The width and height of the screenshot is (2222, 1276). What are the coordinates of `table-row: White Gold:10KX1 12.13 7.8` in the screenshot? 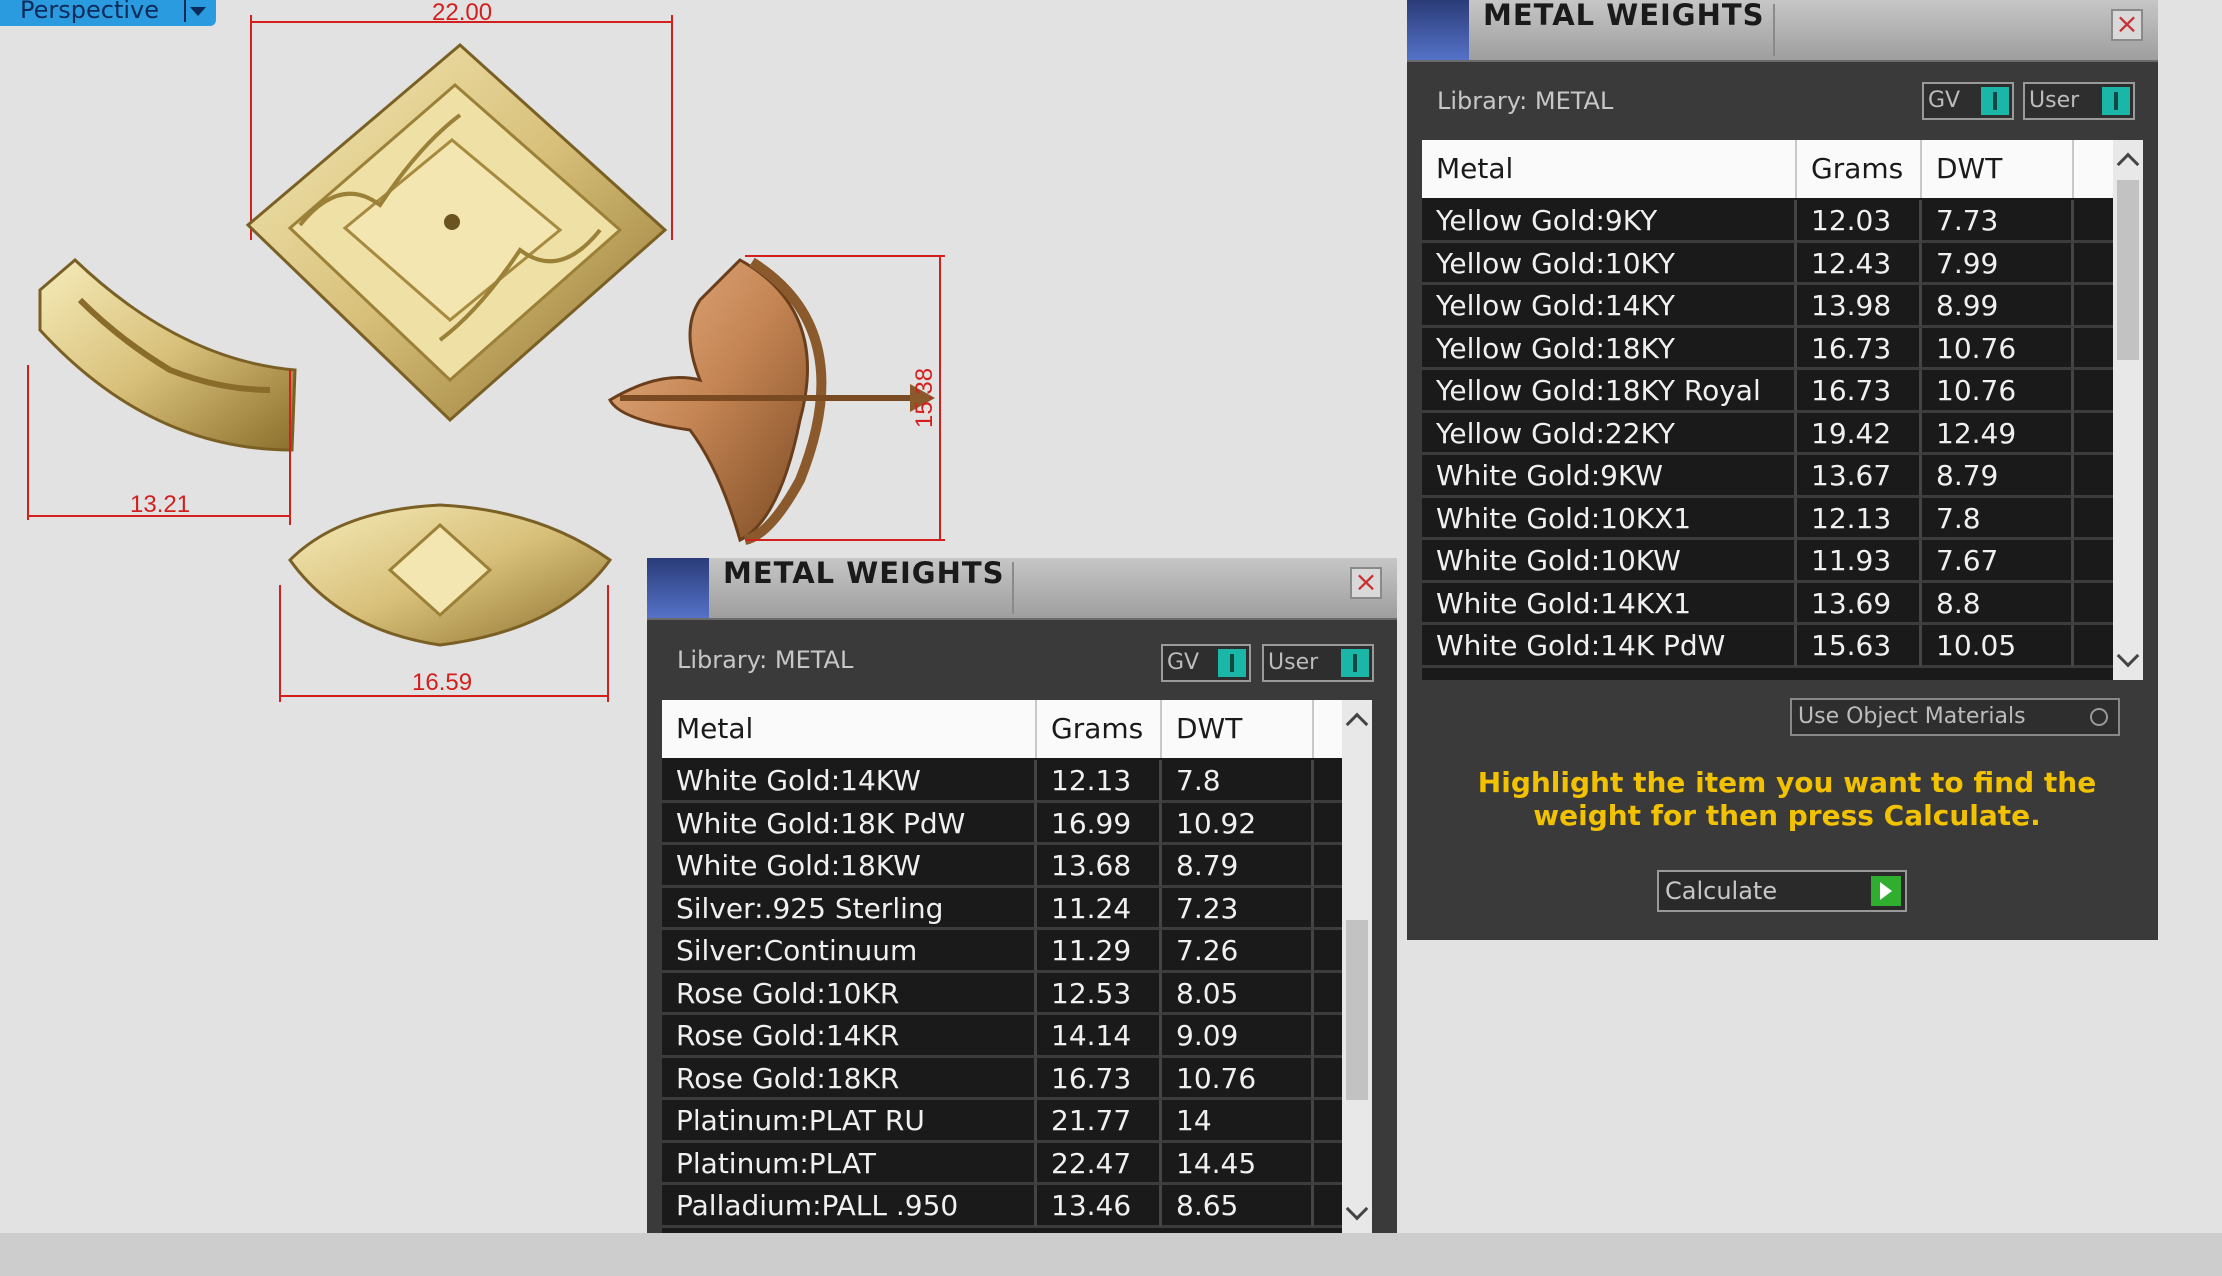 It's located at (1767, 518).